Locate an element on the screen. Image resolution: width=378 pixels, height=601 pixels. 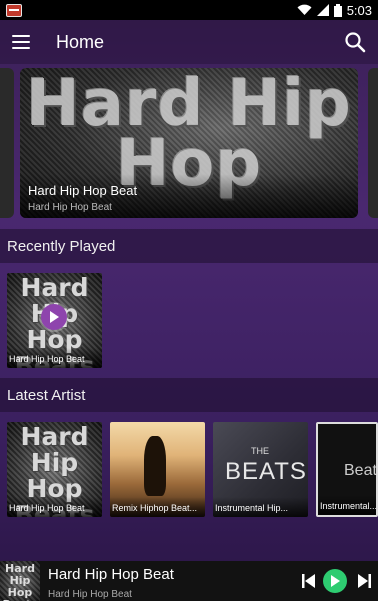
player-artwork: Hard Hip Hop Beats is located at coordinates (20, 581).